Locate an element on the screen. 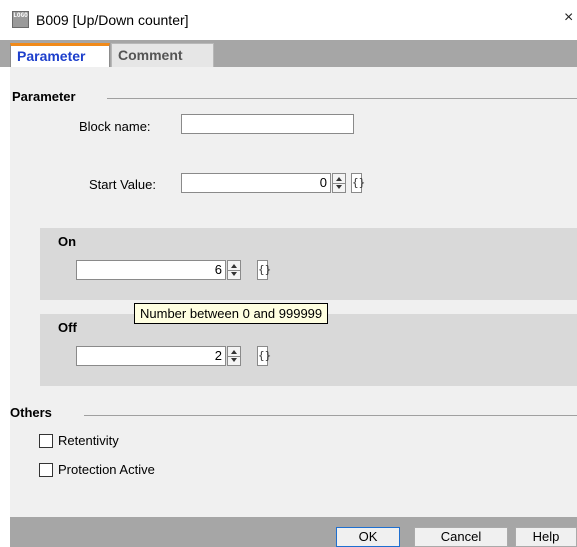 The height and width of the screenshot is (547, 577). title-bar: LOGO B009 [Up/Down counter] × is located at coordinates (288, 20).